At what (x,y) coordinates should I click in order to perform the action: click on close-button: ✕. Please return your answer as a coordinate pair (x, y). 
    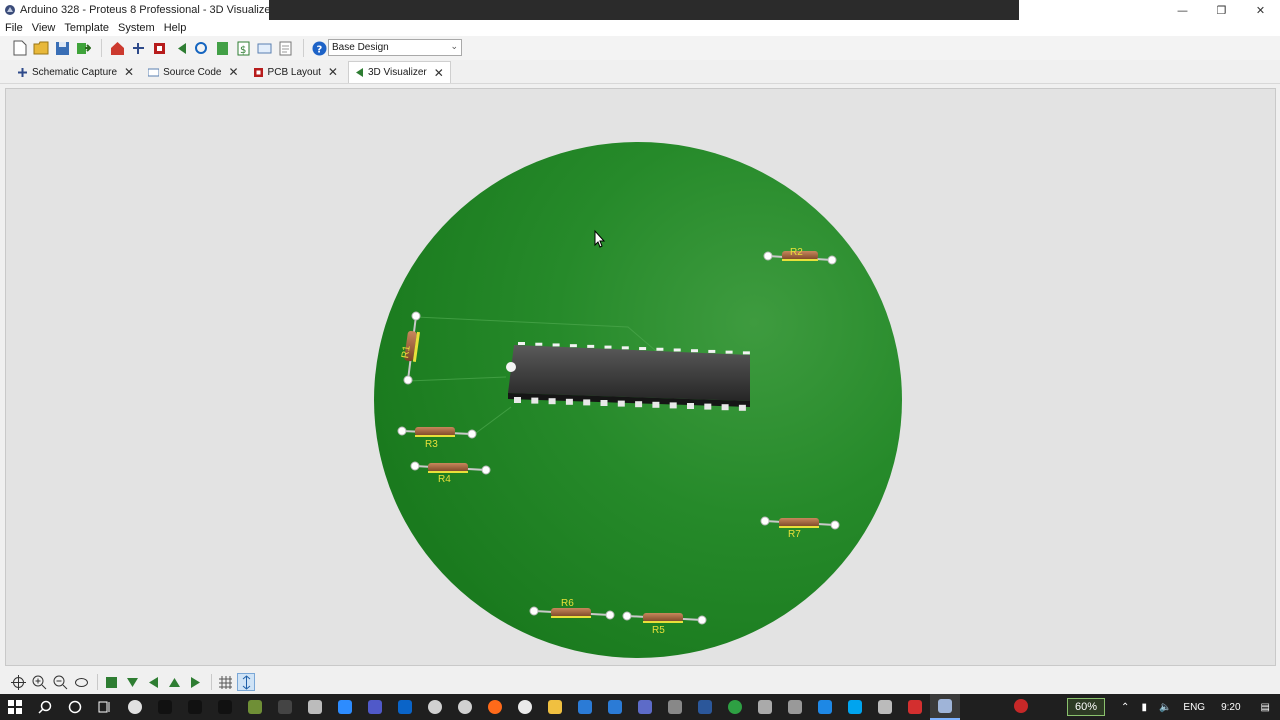
    Looking at the image, I should click on (1260, 10).